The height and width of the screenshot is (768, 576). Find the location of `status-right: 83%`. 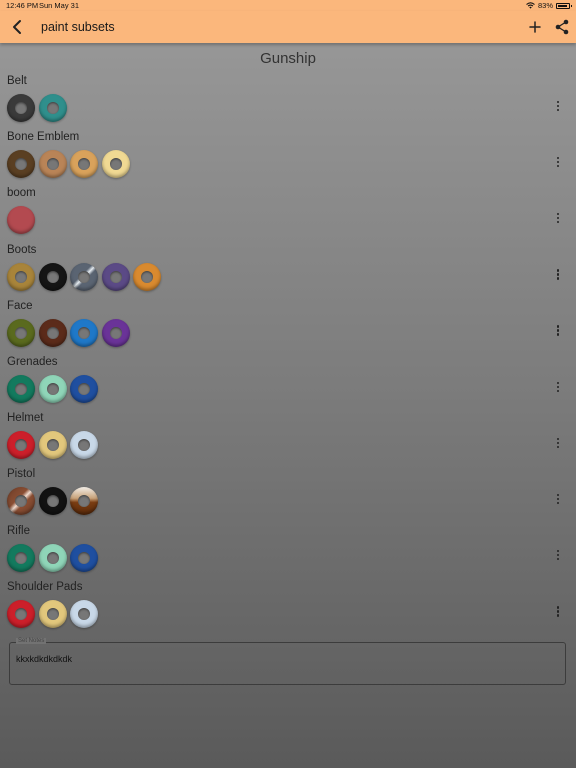

status-right: 83% is located at coordinates (549, 5).